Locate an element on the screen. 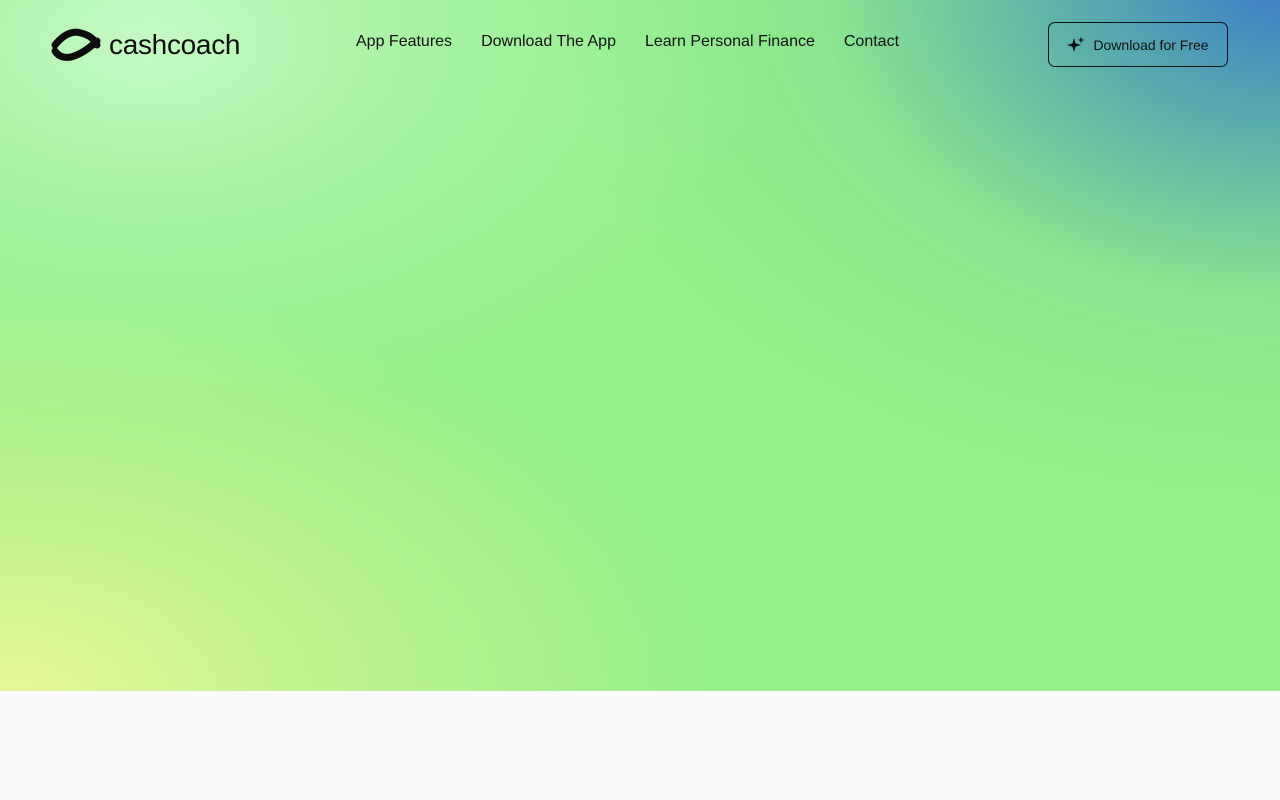 The width and height of the screenshot is (1280, 800). page-lower-section is located at coordinates (640, 745).